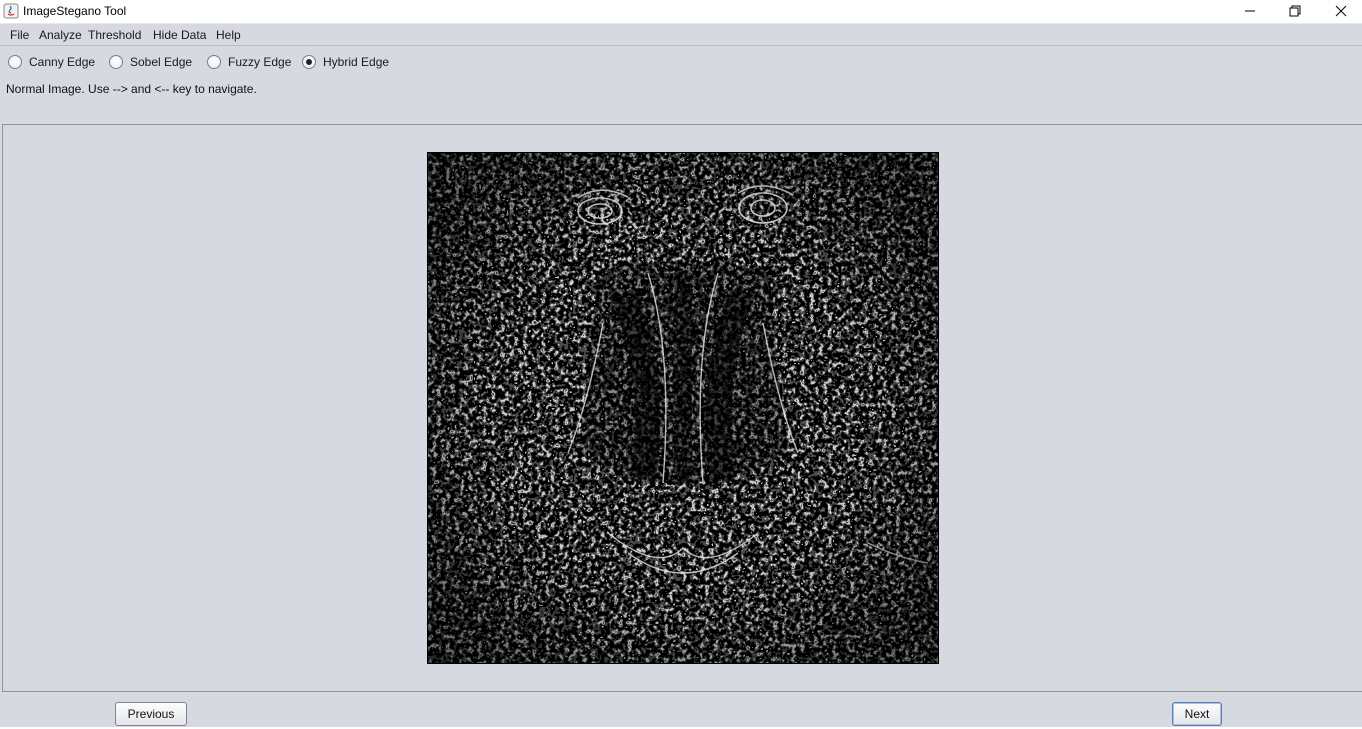 This screenshot has height=729, width=1362. I want to click on close-icon, so click(1341, 11).